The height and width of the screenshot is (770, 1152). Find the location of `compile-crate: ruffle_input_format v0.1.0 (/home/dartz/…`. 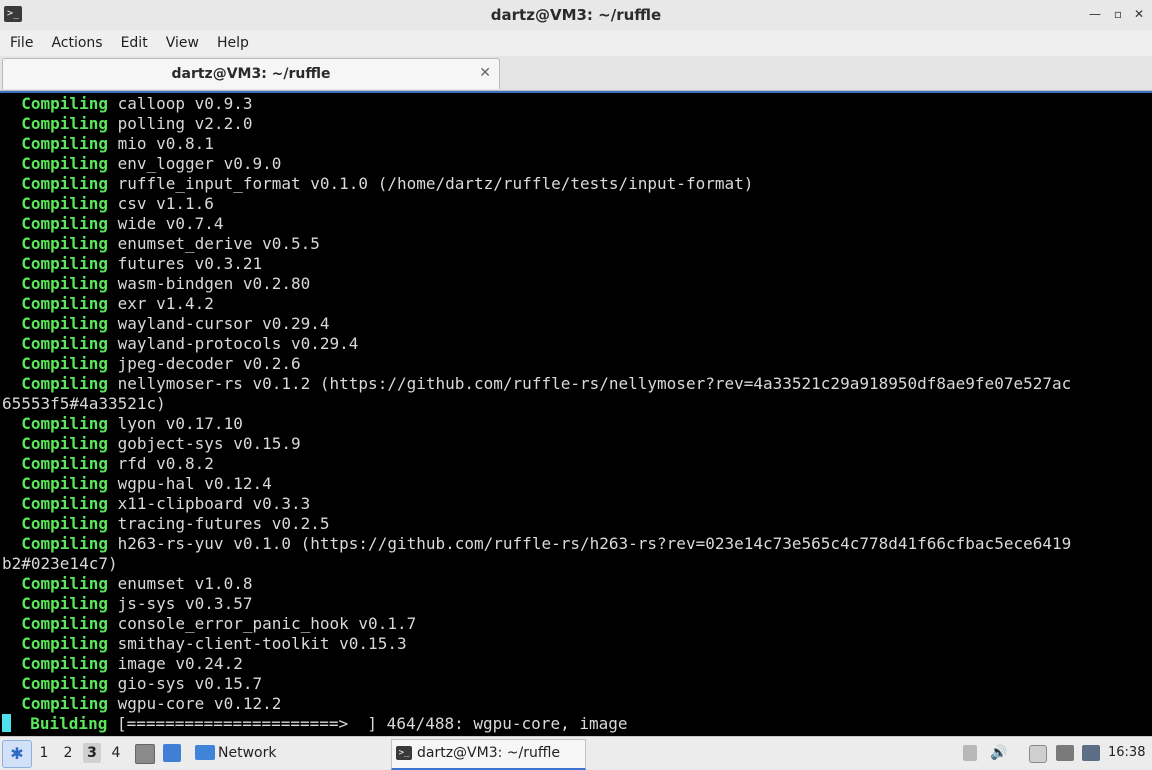

compile-crate: ruffle_input_format v0.1.0 (/home/dartz/… is located at coordinates (430, 183).